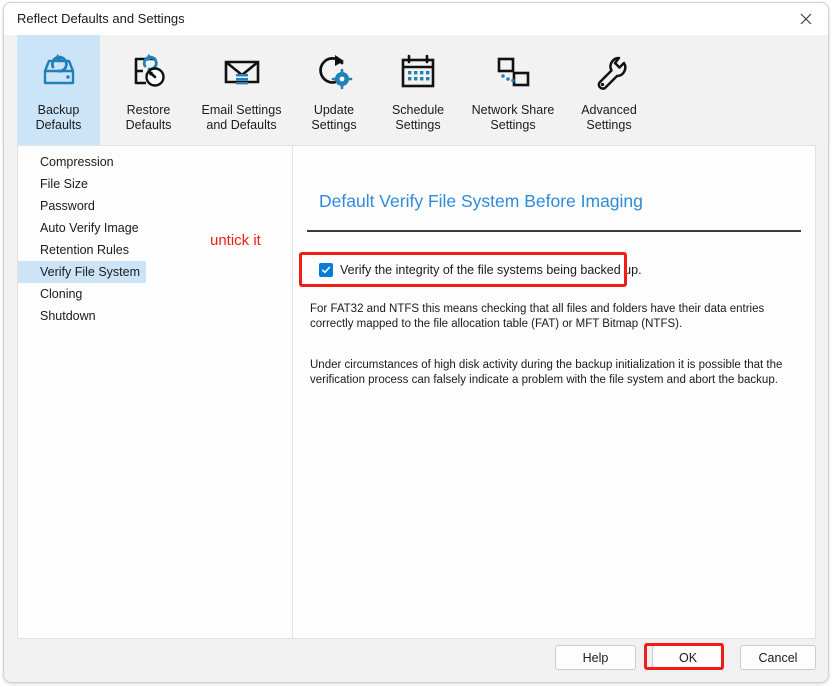 This screenshot has height=687, width=832. What do you see at coordinates (778, 657) in the screenshot?
I see `cancel-button: Cancel` at bounding box center [778, 657].